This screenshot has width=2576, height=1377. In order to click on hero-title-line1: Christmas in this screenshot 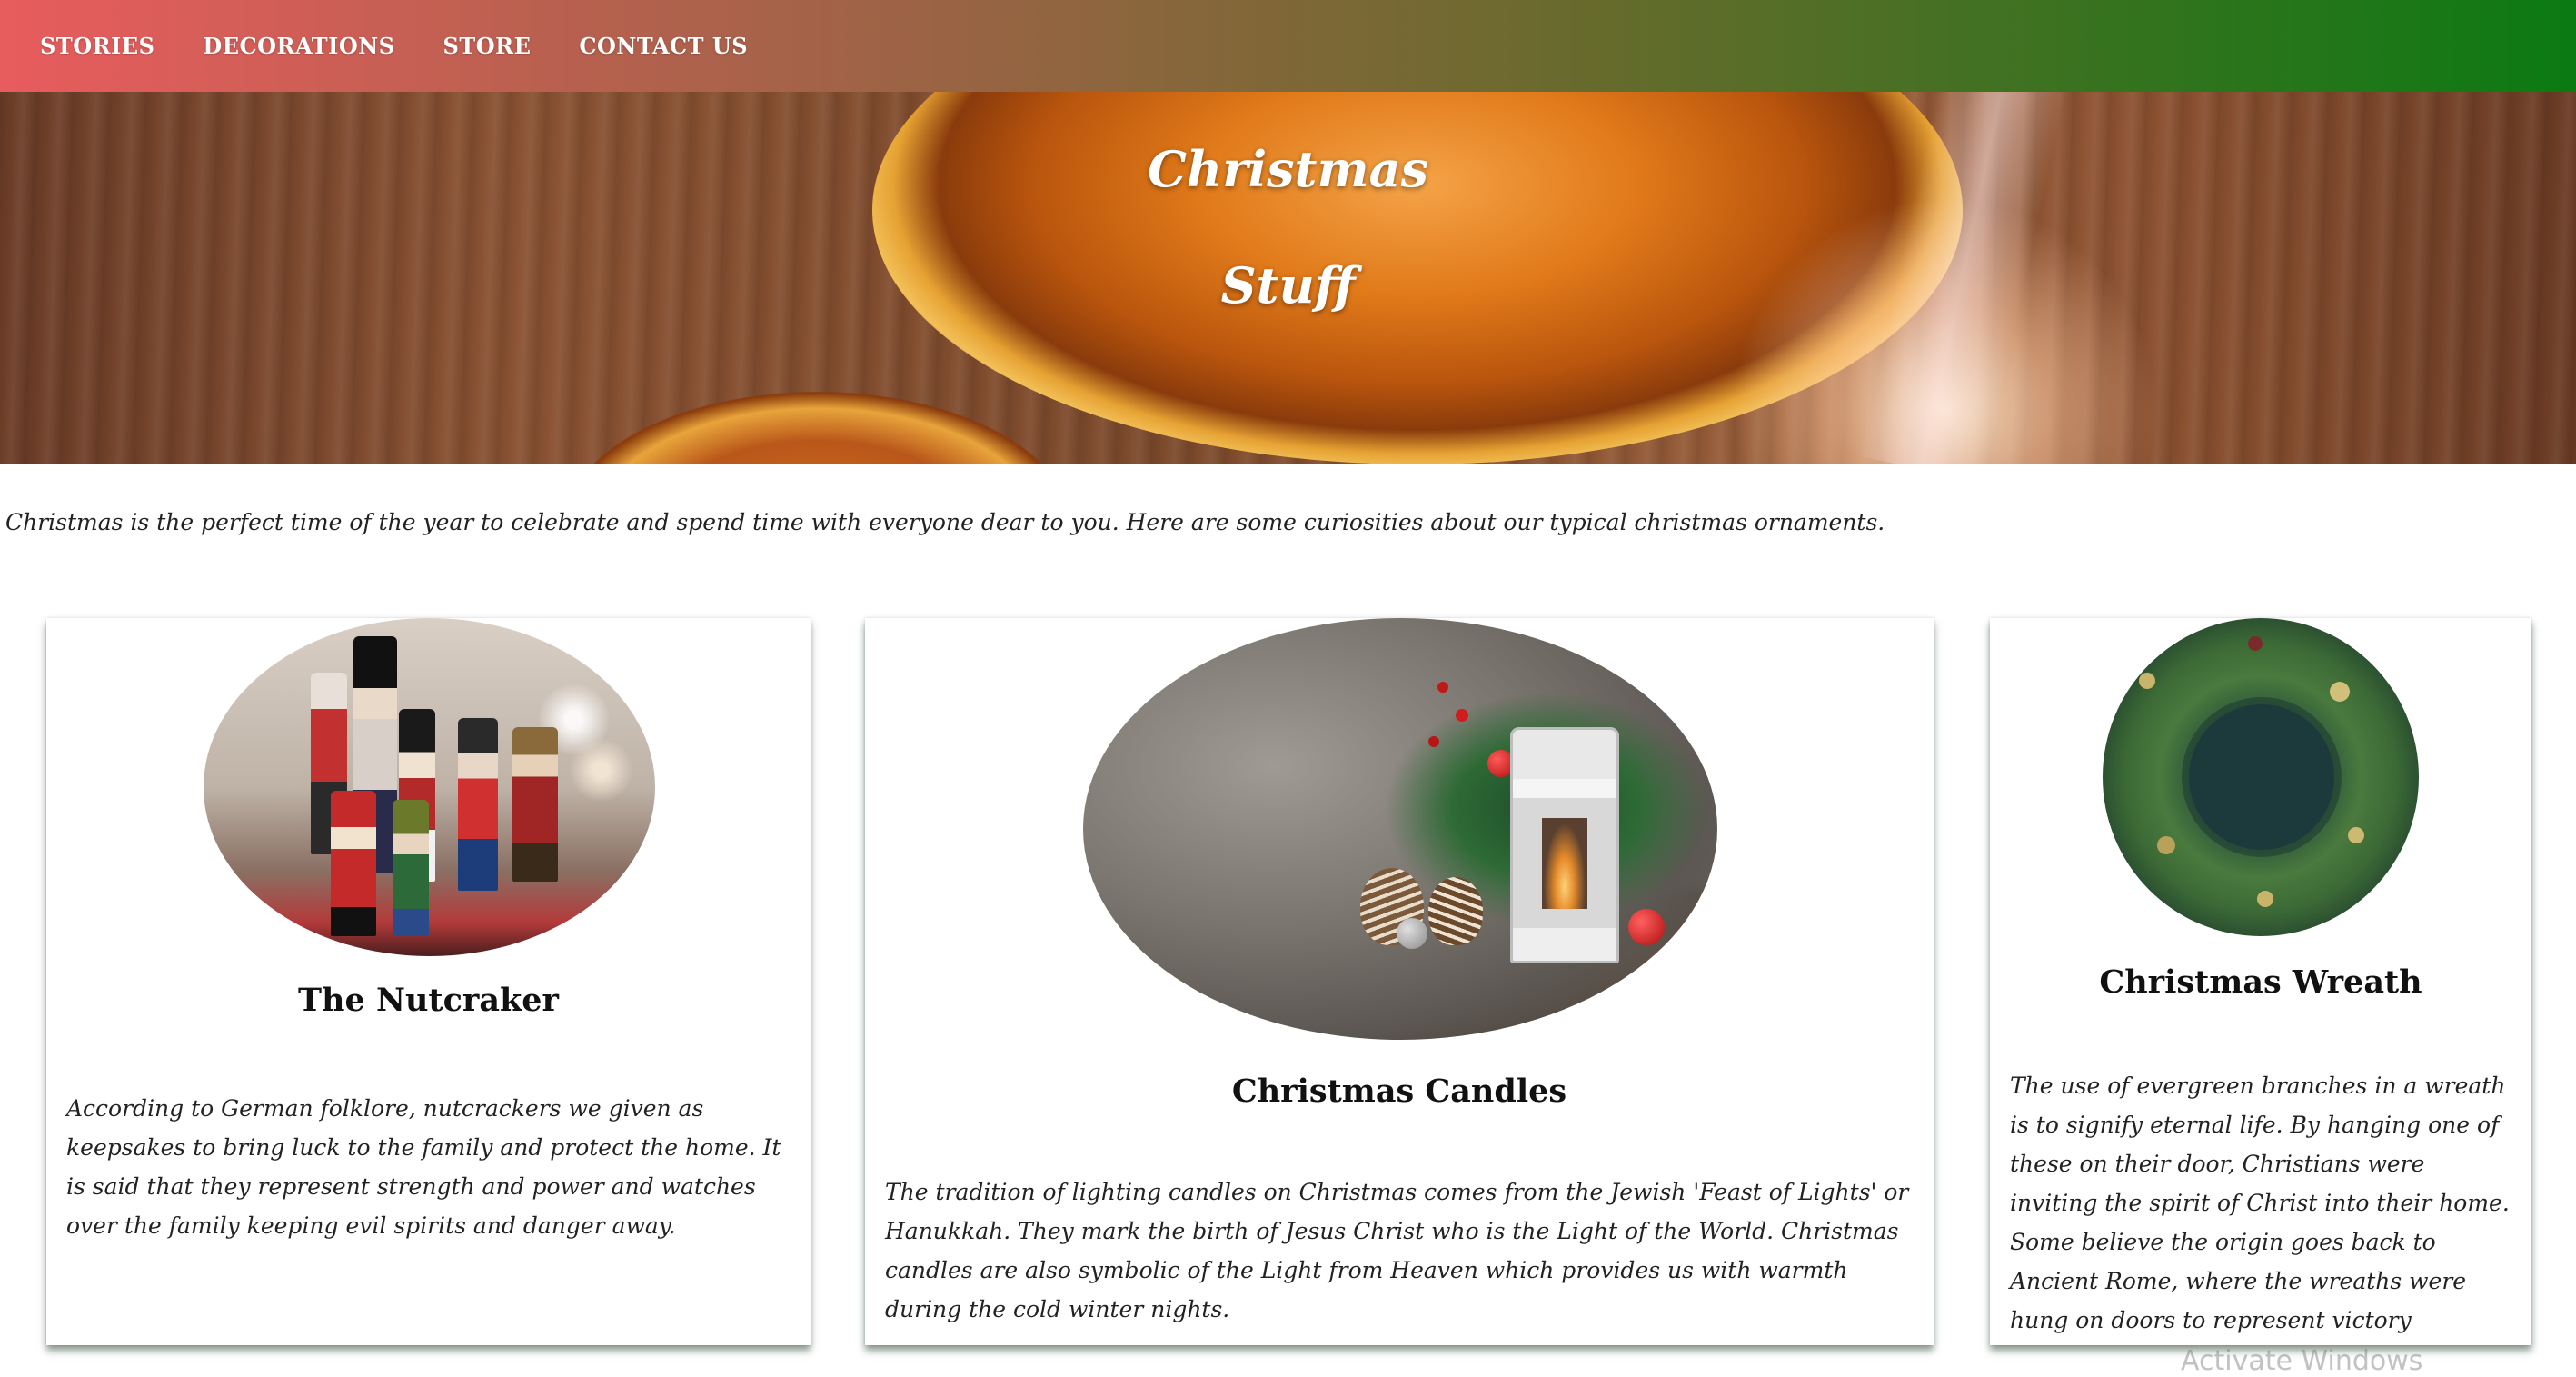, I will do `click(1288, 169)`.